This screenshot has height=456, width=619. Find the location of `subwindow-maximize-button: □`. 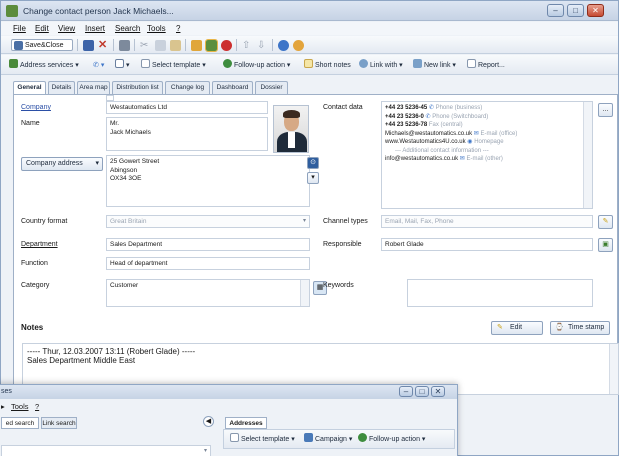

subwindow-maximize-button: □ is located at coordinates (422, 391).